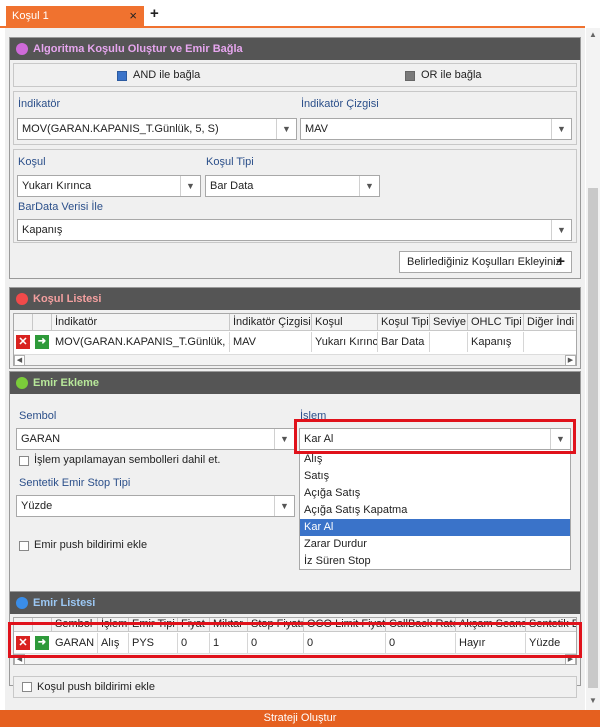  What do you see at coordinates (271, 342) in the screenshot?
I see `cell-line: MAV` at bounding box center [271, 342].